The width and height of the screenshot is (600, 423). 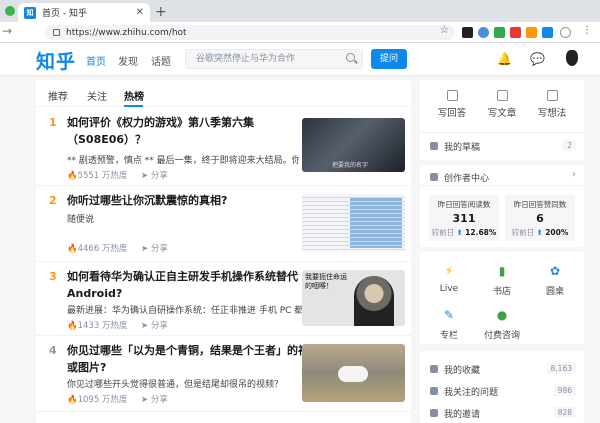 I want to click on avatar, so click(x=572, y=58).